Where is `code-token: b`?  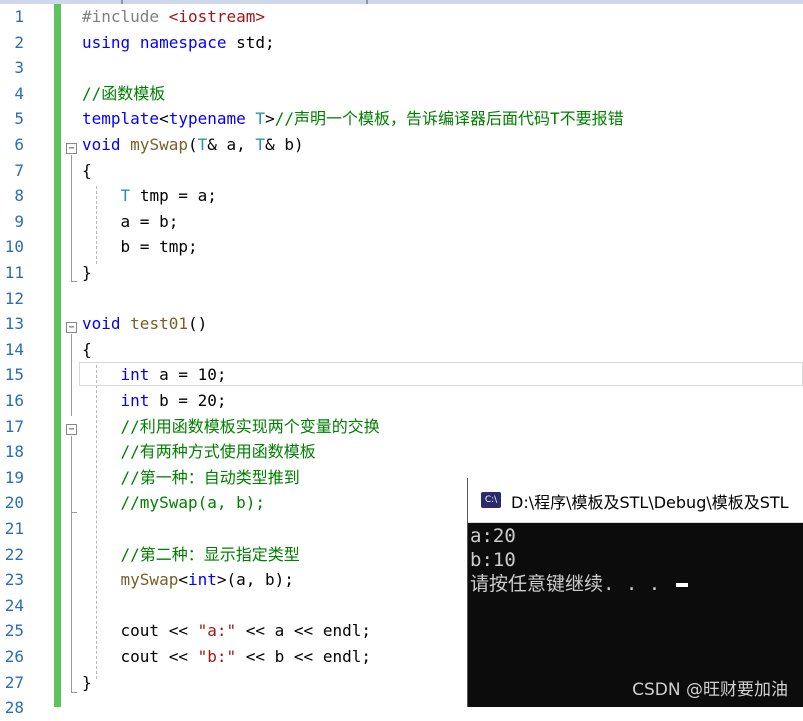 code-token: b is located at coordinates (164, 221).